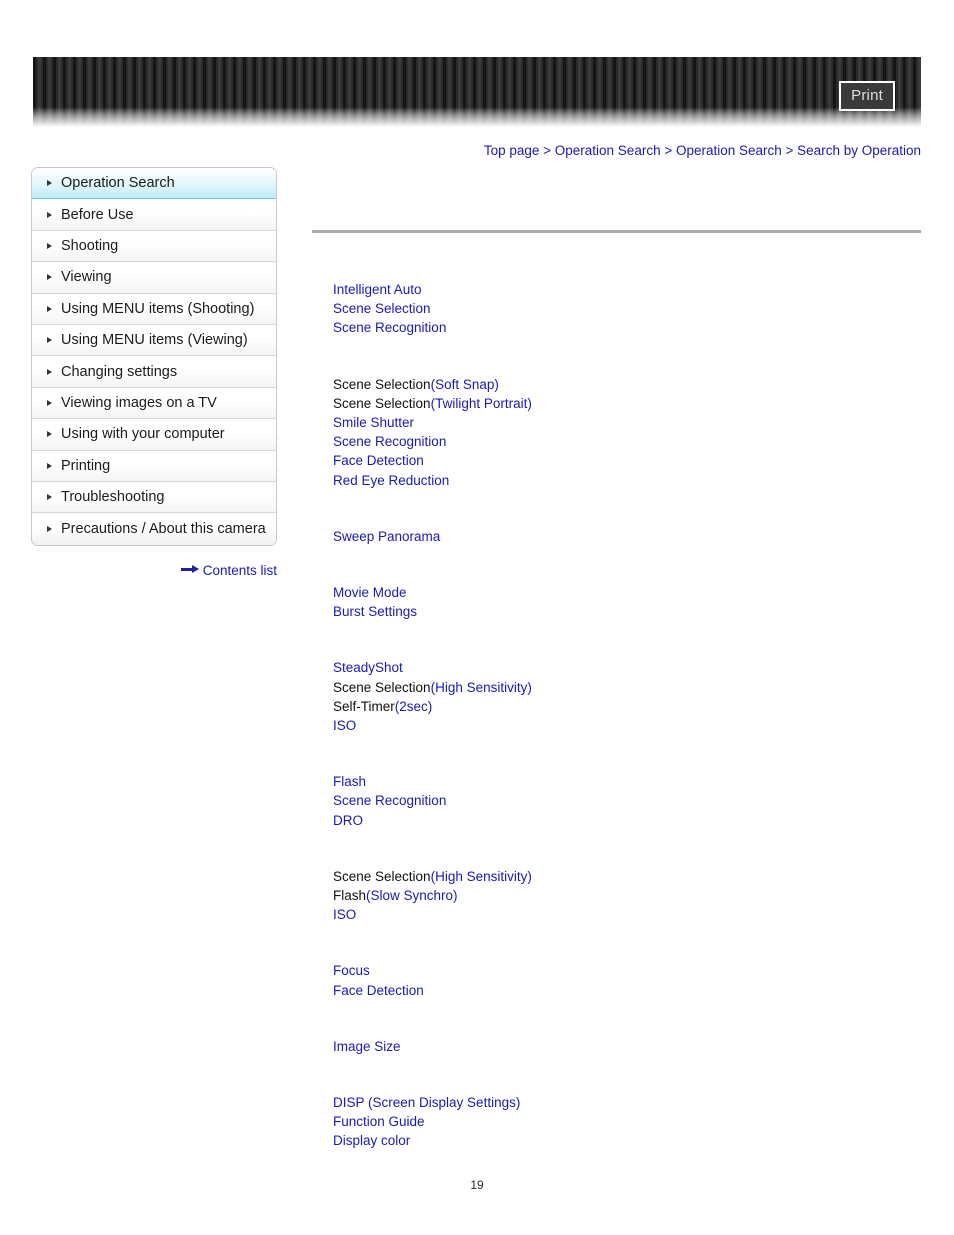 This screenshot has width=954, height=1235. I want to click on operation-link: Self-Timer(2sec), so click(628, 706).